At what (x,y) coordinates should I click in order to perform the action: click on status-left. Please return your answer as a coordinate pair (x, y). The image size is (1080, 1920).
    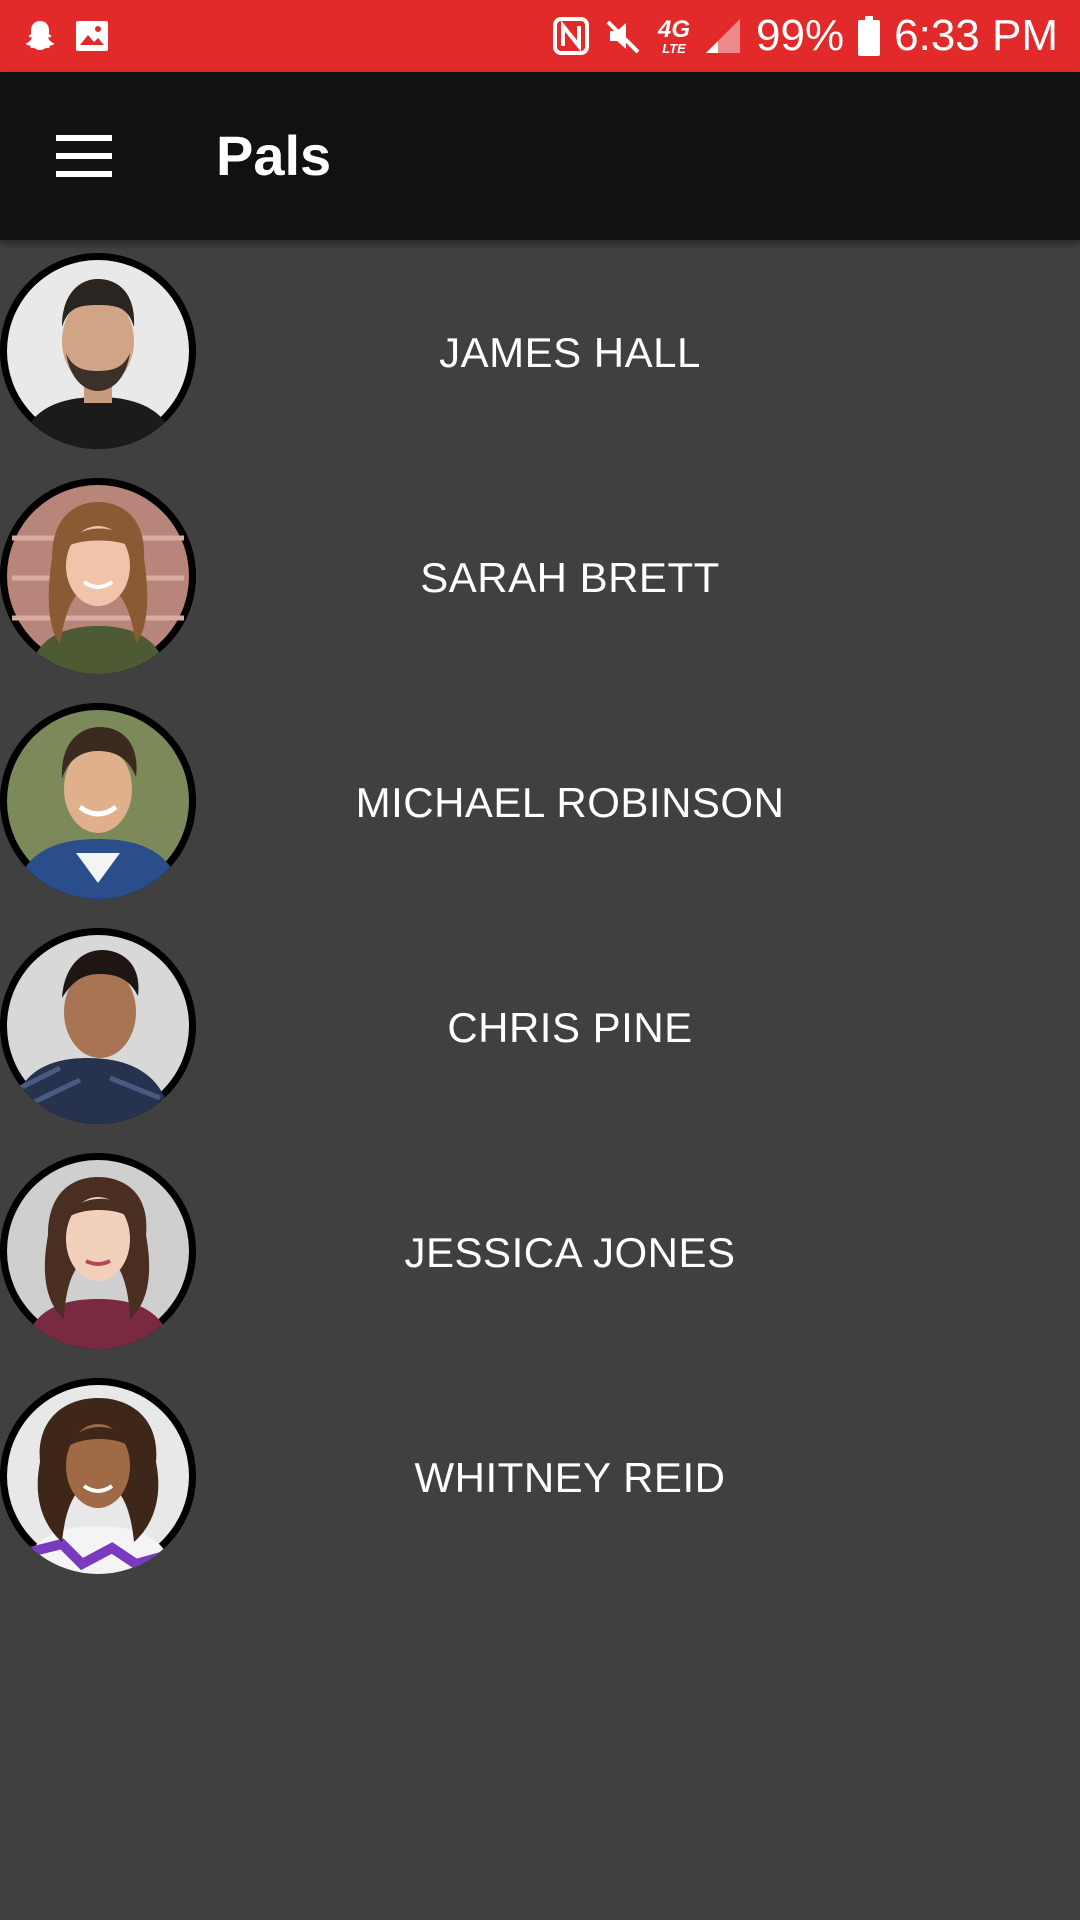
    Looking at the image, I should click on (66, 36).